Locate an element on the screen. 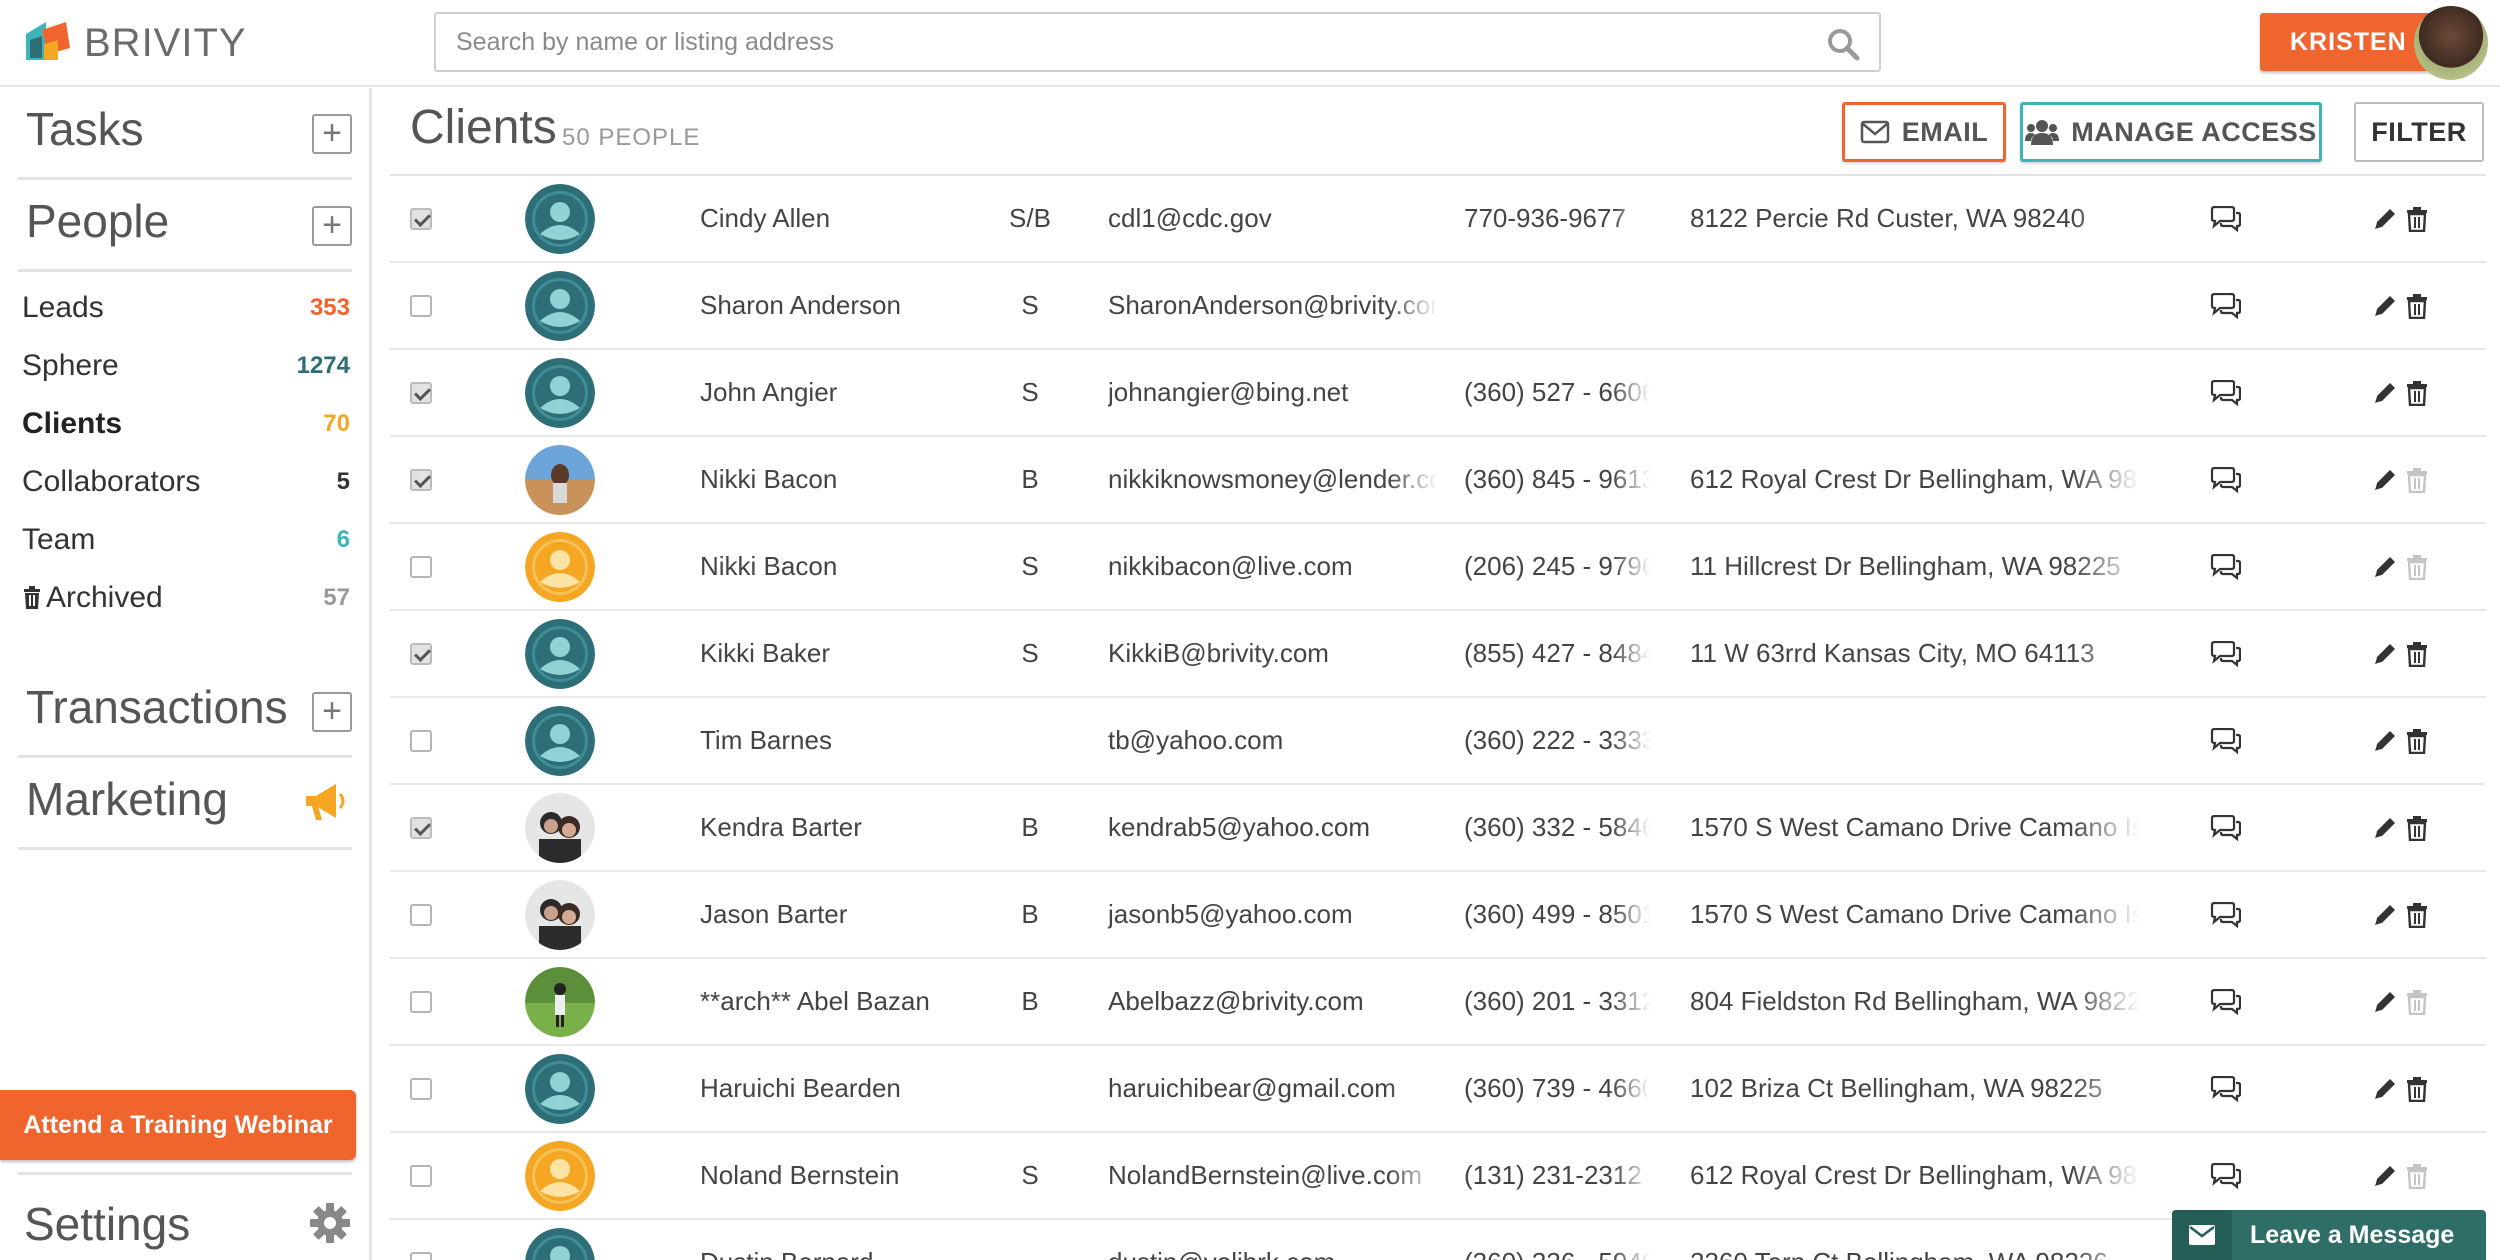 This screenshot has width=2500, height=1260. client-phone: (206) 245 - 9796 is located at coordinates (1557, 566).